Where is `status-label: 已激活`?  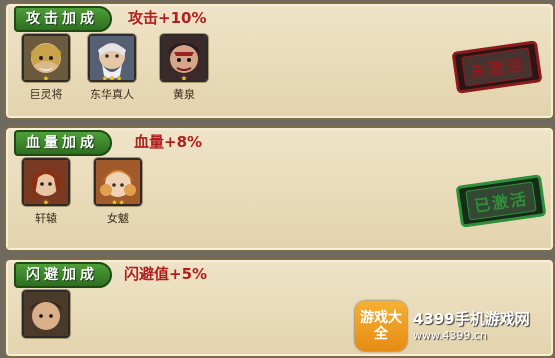 status-label: 已激活 is located at coordinates (501, 201).